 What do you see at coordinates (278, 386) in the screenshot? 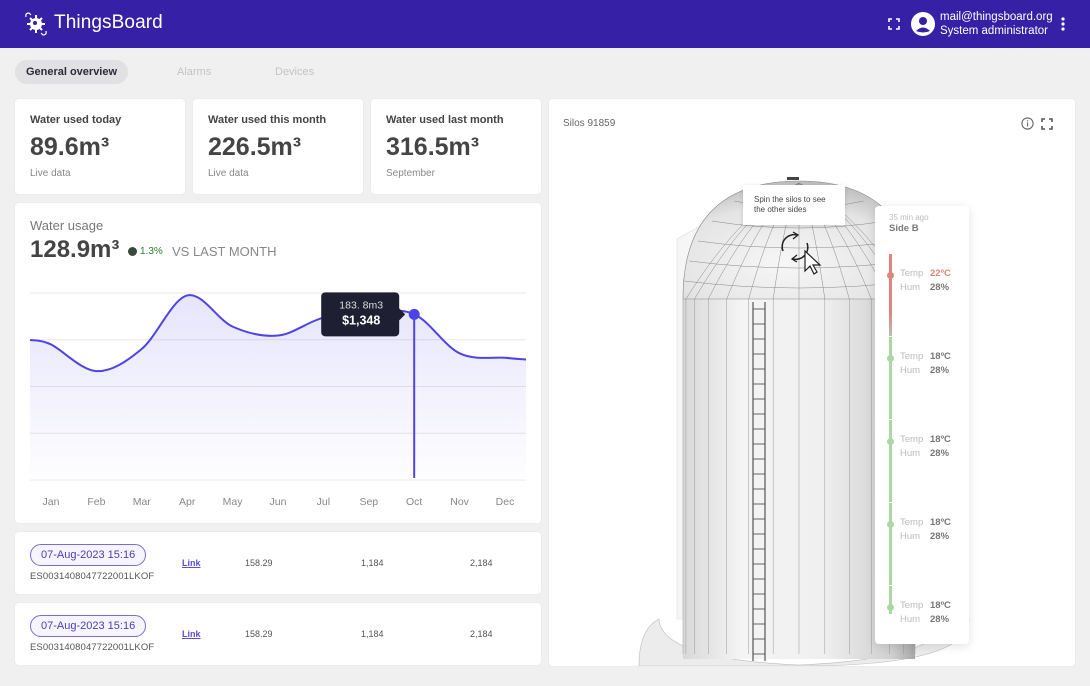
I see `chart-area` at bounding box center [278, 386].